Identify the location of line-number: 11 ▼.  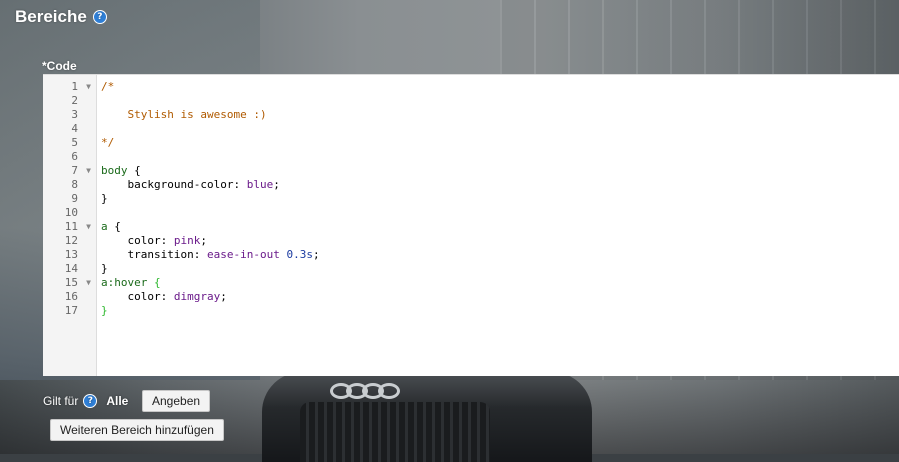
(69, 227).